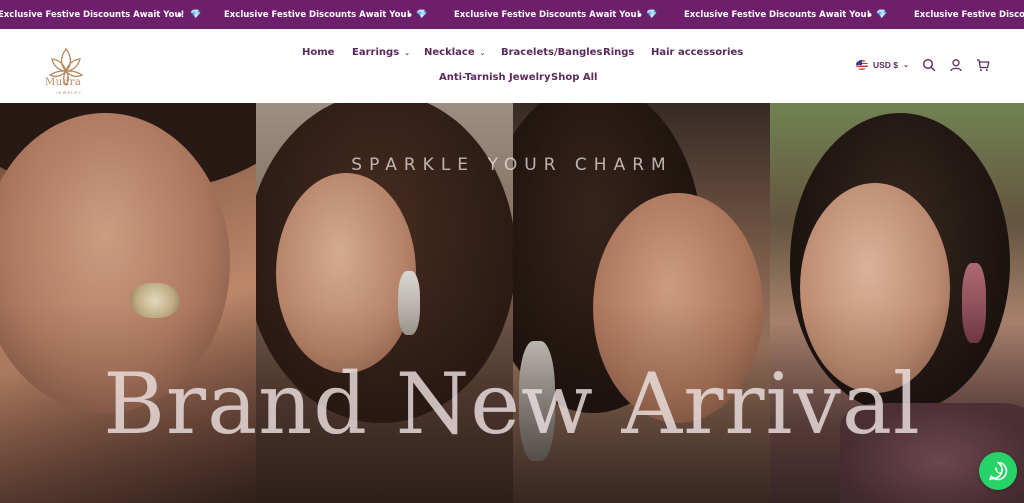 This screenshot has height=503, width=1024. I want to click on us-flag-icon, so click(862, 65).